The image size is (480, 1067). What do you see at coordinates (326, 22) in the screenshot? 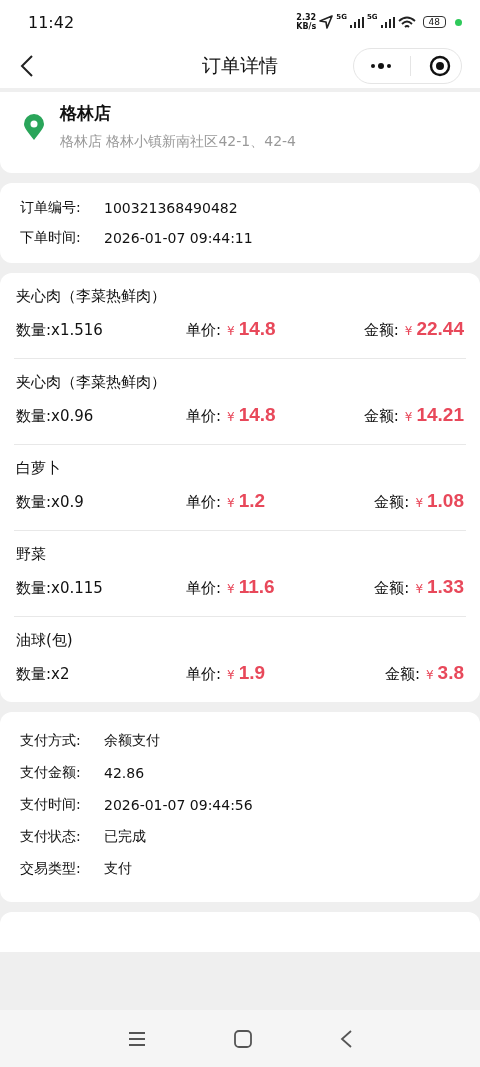
I see `location-arrow-icon` at bounding box center [326, 22].